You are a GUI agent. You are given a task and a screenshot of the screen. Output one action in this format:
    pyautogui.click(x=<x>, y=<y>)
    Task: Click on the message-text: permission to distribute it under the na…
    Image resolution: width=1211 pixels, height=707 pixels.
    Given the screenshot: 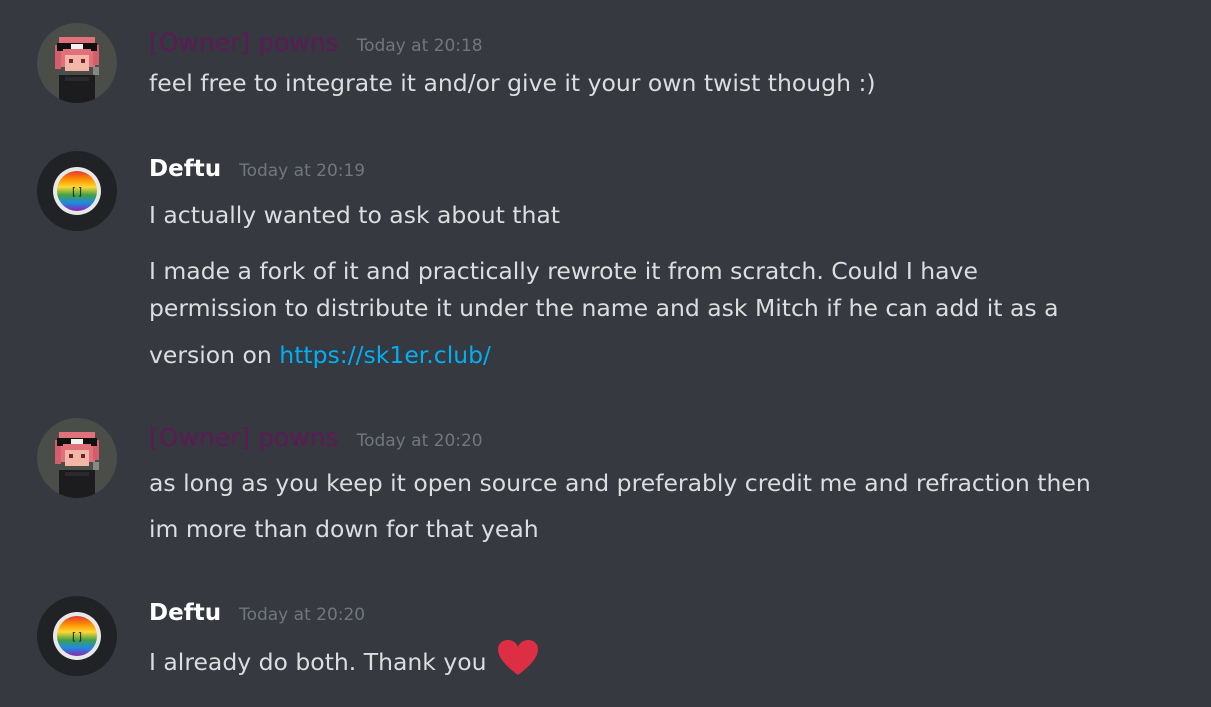 What is the action you would take?
    pyautogui.click(x=604, y=308)
    